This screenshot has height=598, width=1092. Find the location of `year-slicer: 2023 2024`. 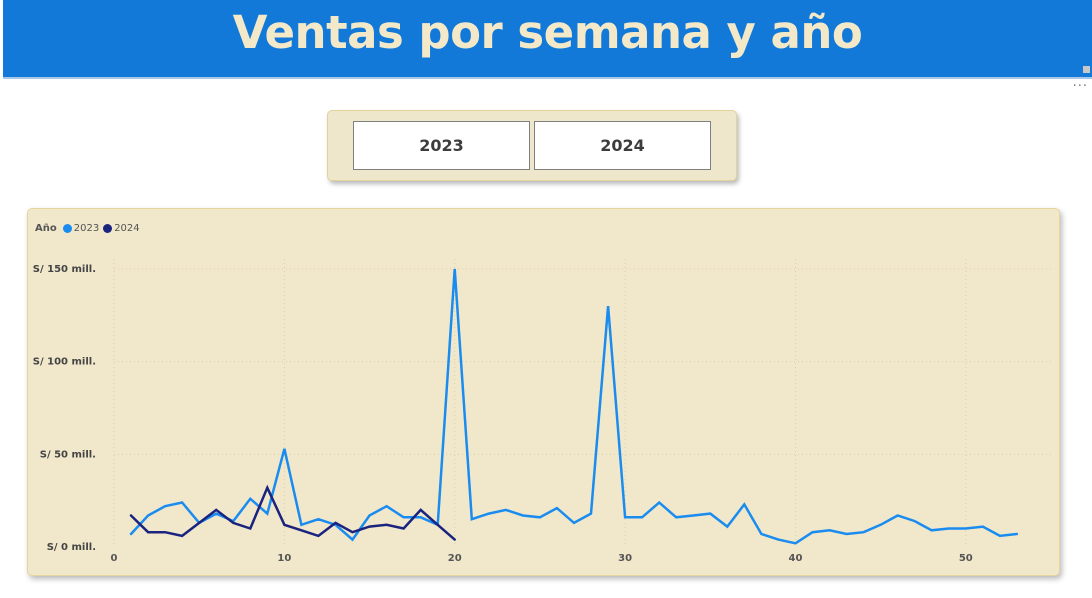

year-slicer: 2023 2024 is located at coordinates (532, 145).